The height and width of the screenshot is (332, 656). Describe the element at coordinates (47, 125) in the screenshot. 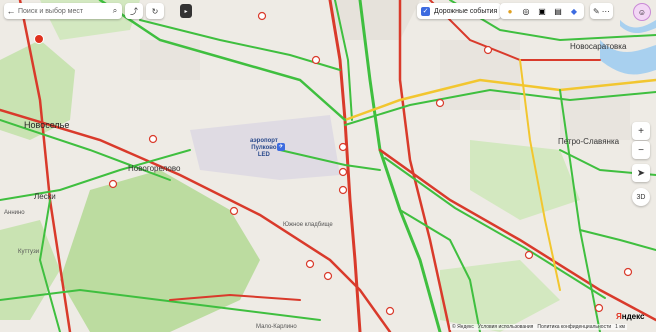

I see `place-label-novoselye: Новоселье` at that location.